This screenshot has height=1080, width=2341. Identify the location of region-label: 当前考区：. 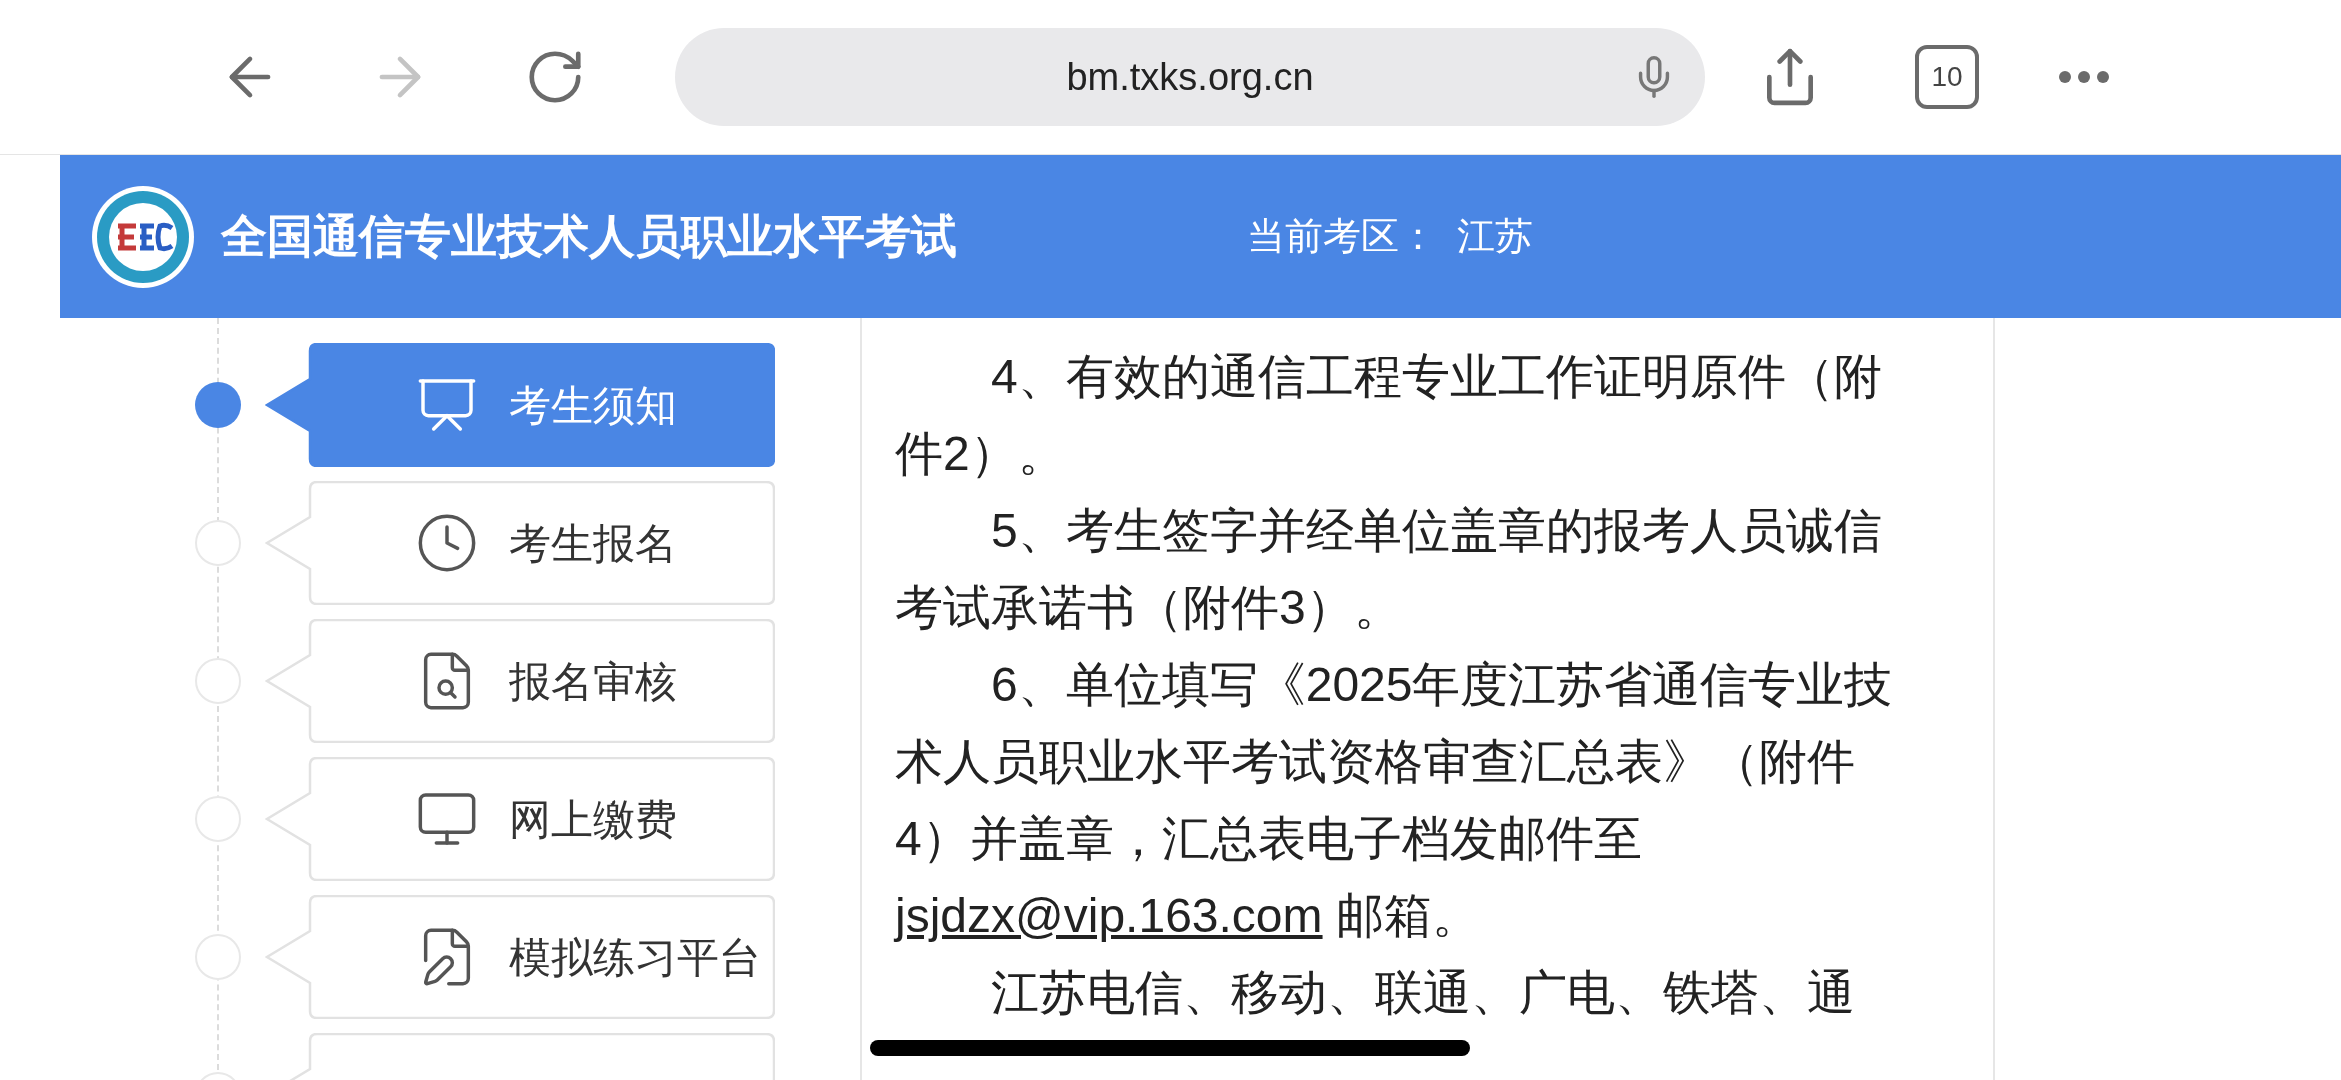
(1342, 236).